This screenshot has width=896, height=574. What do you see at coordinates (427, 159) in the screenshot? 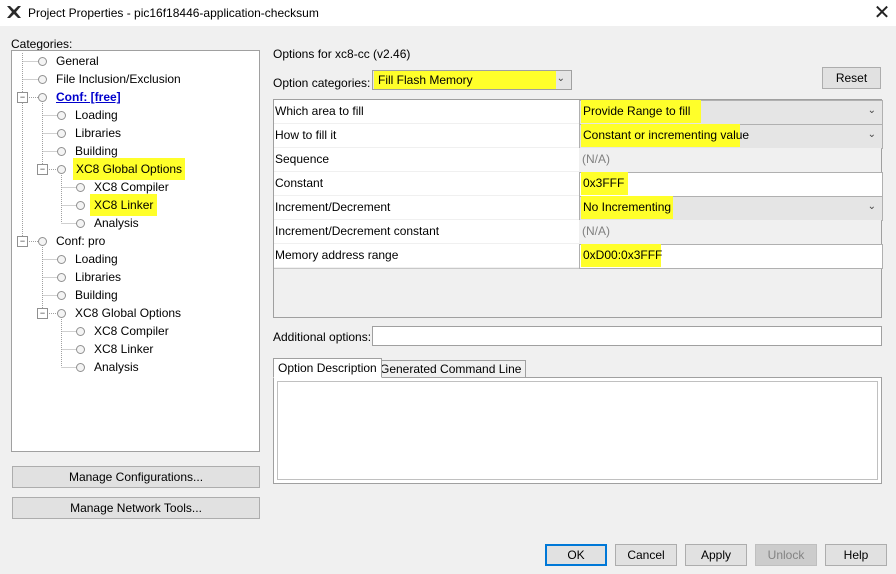
I see `property-name: Sequence` at bounding box center [427, 159].